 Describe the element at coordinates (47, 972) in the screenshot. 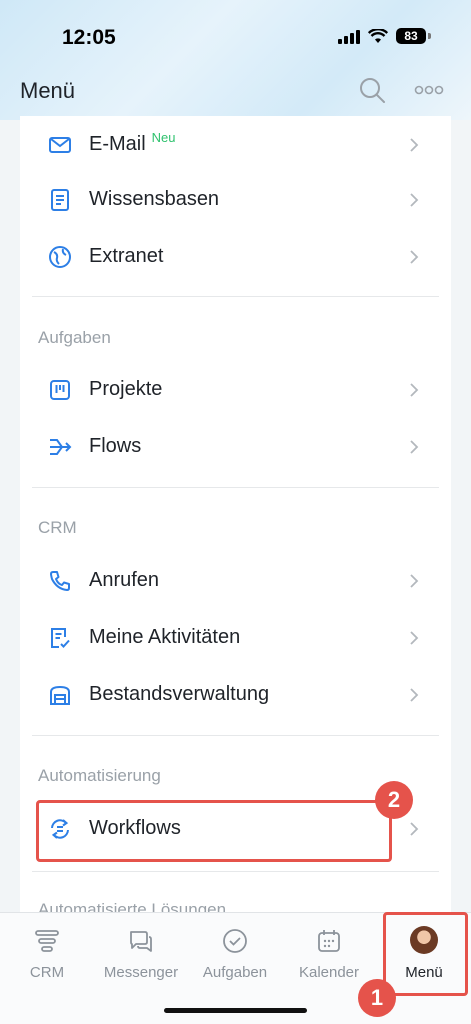

I see `tab-label: CRM` at that location.